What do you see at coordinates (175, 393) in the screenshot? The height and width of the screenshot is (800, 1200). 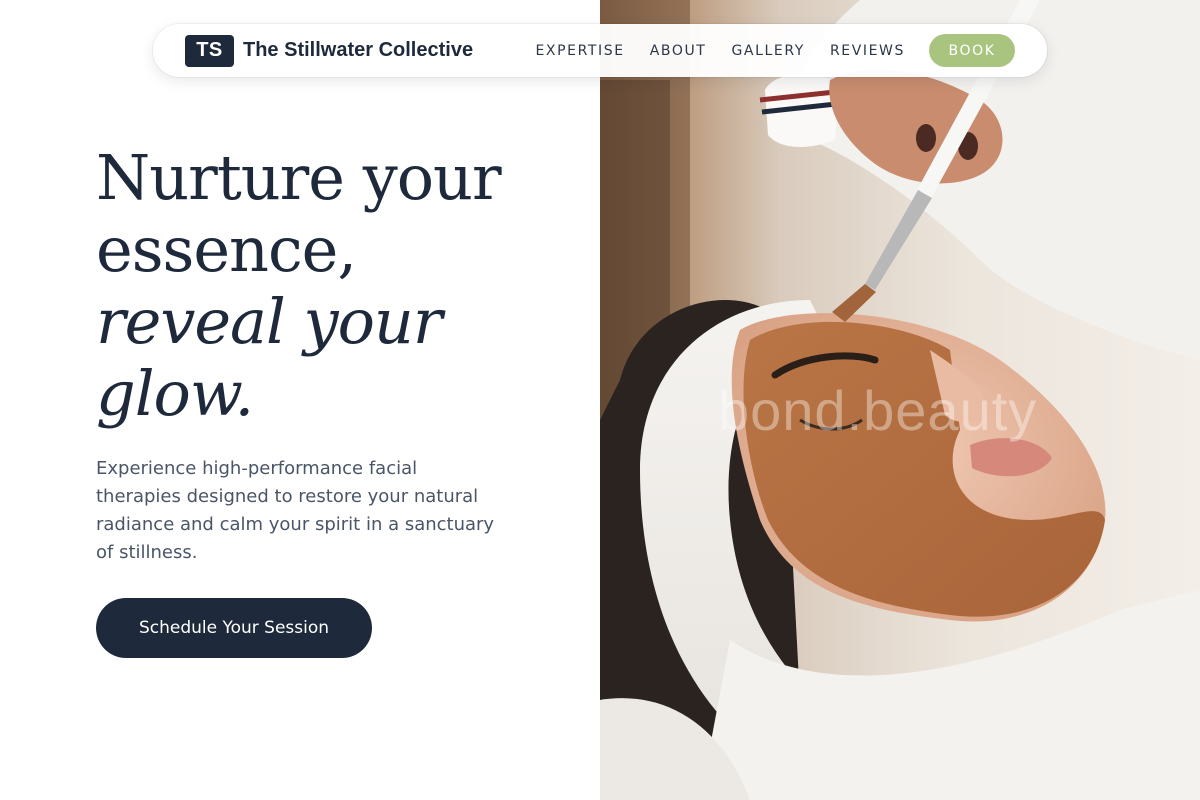 I see `headline-line-4: glow.` at bounding box center [175, 393].